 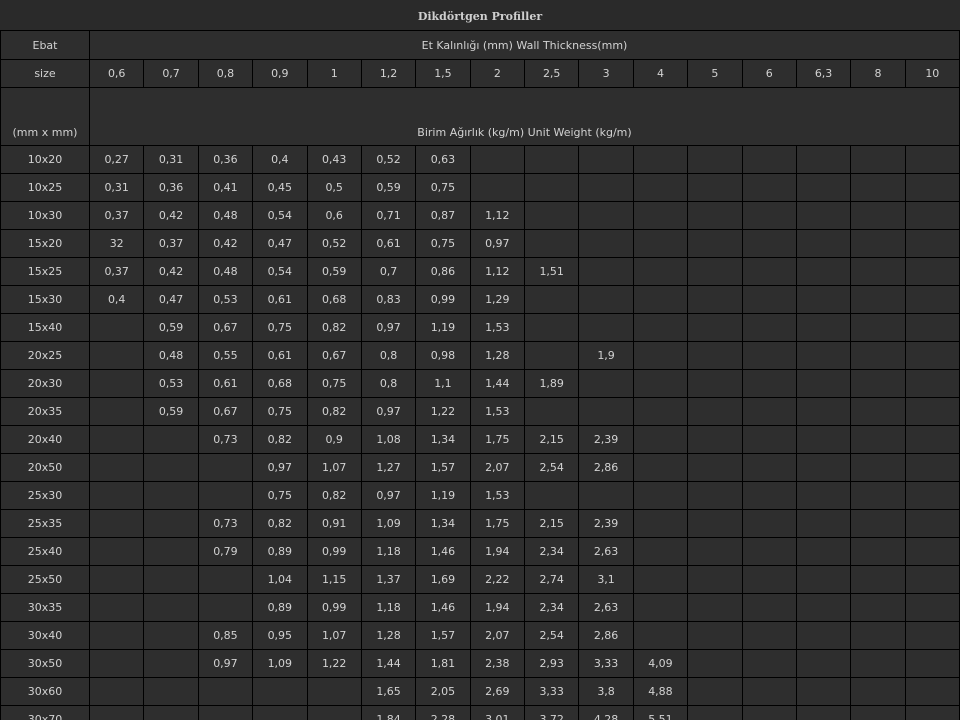 I want to click on weight-cell: 0,63, so click(x=443, y=159).